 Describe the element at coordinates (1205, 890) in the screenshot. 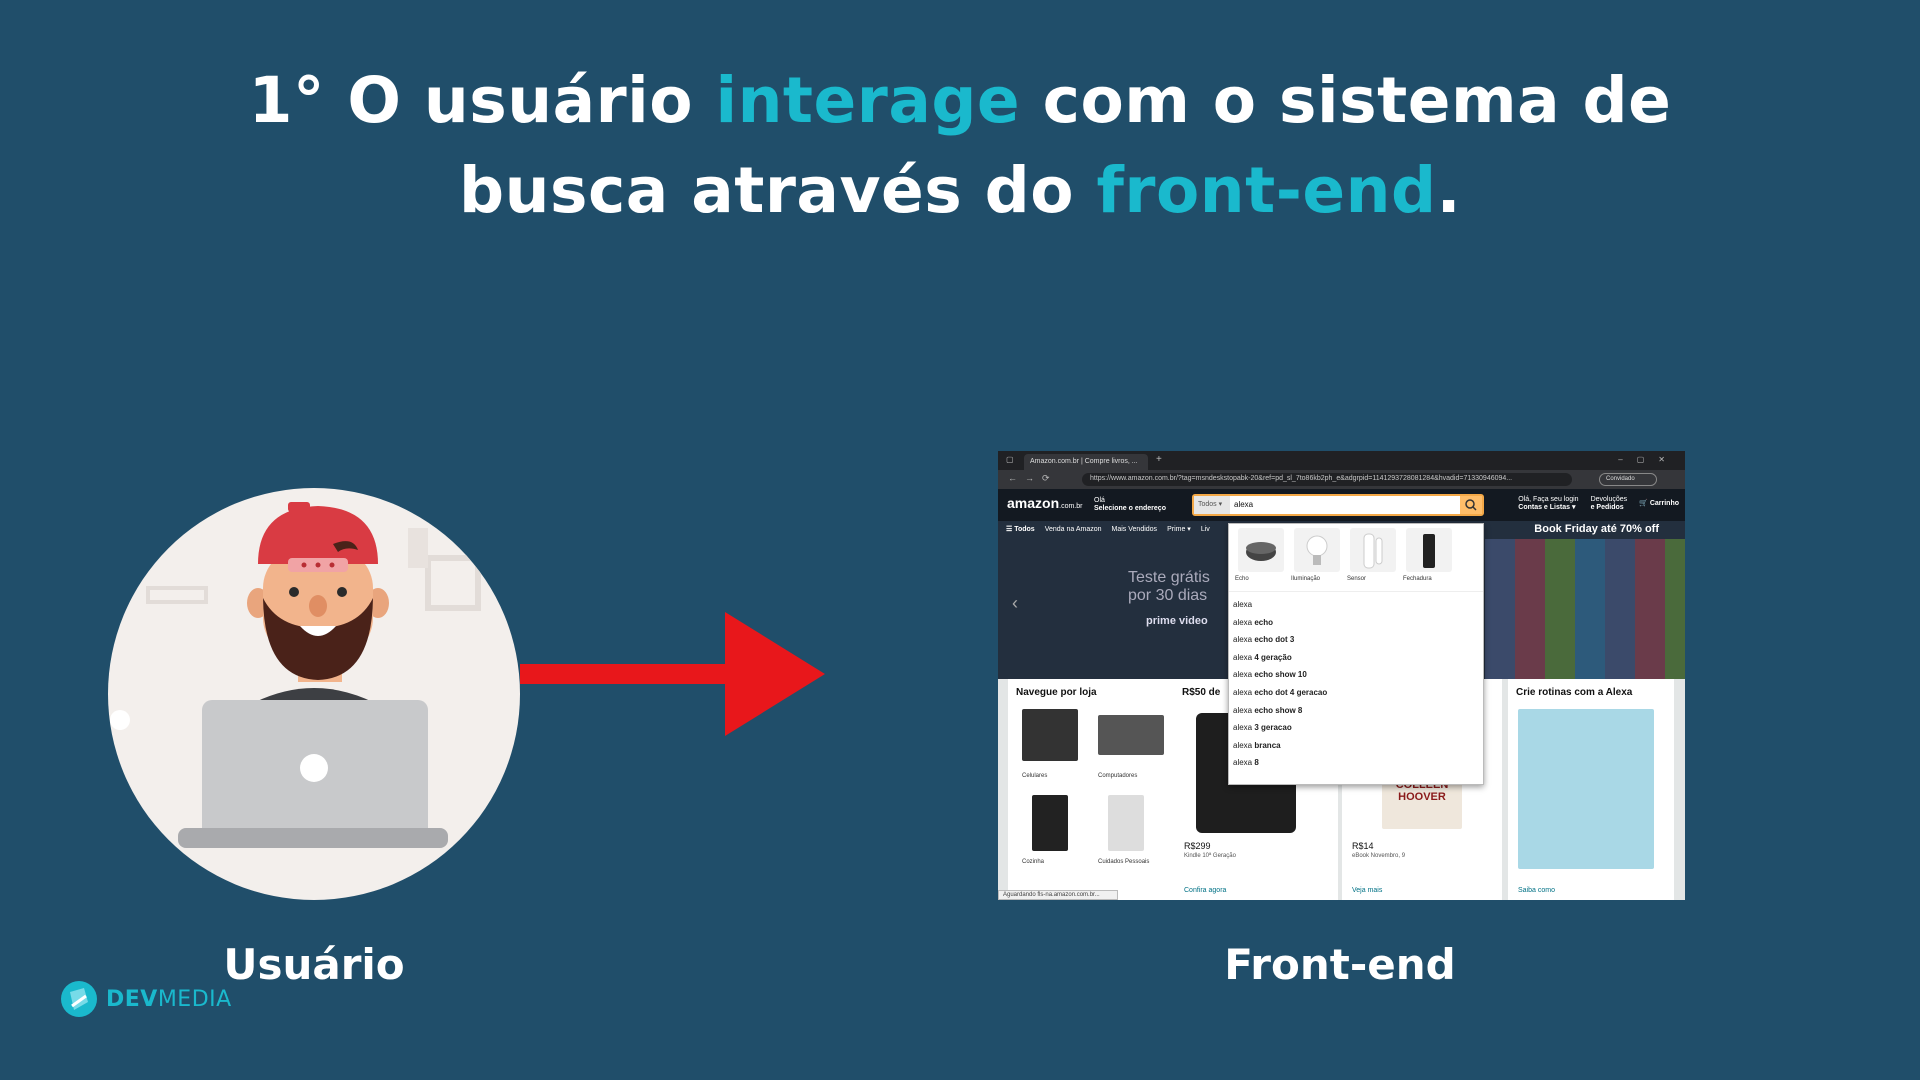

I see `card-link: Confira agora` at that location.